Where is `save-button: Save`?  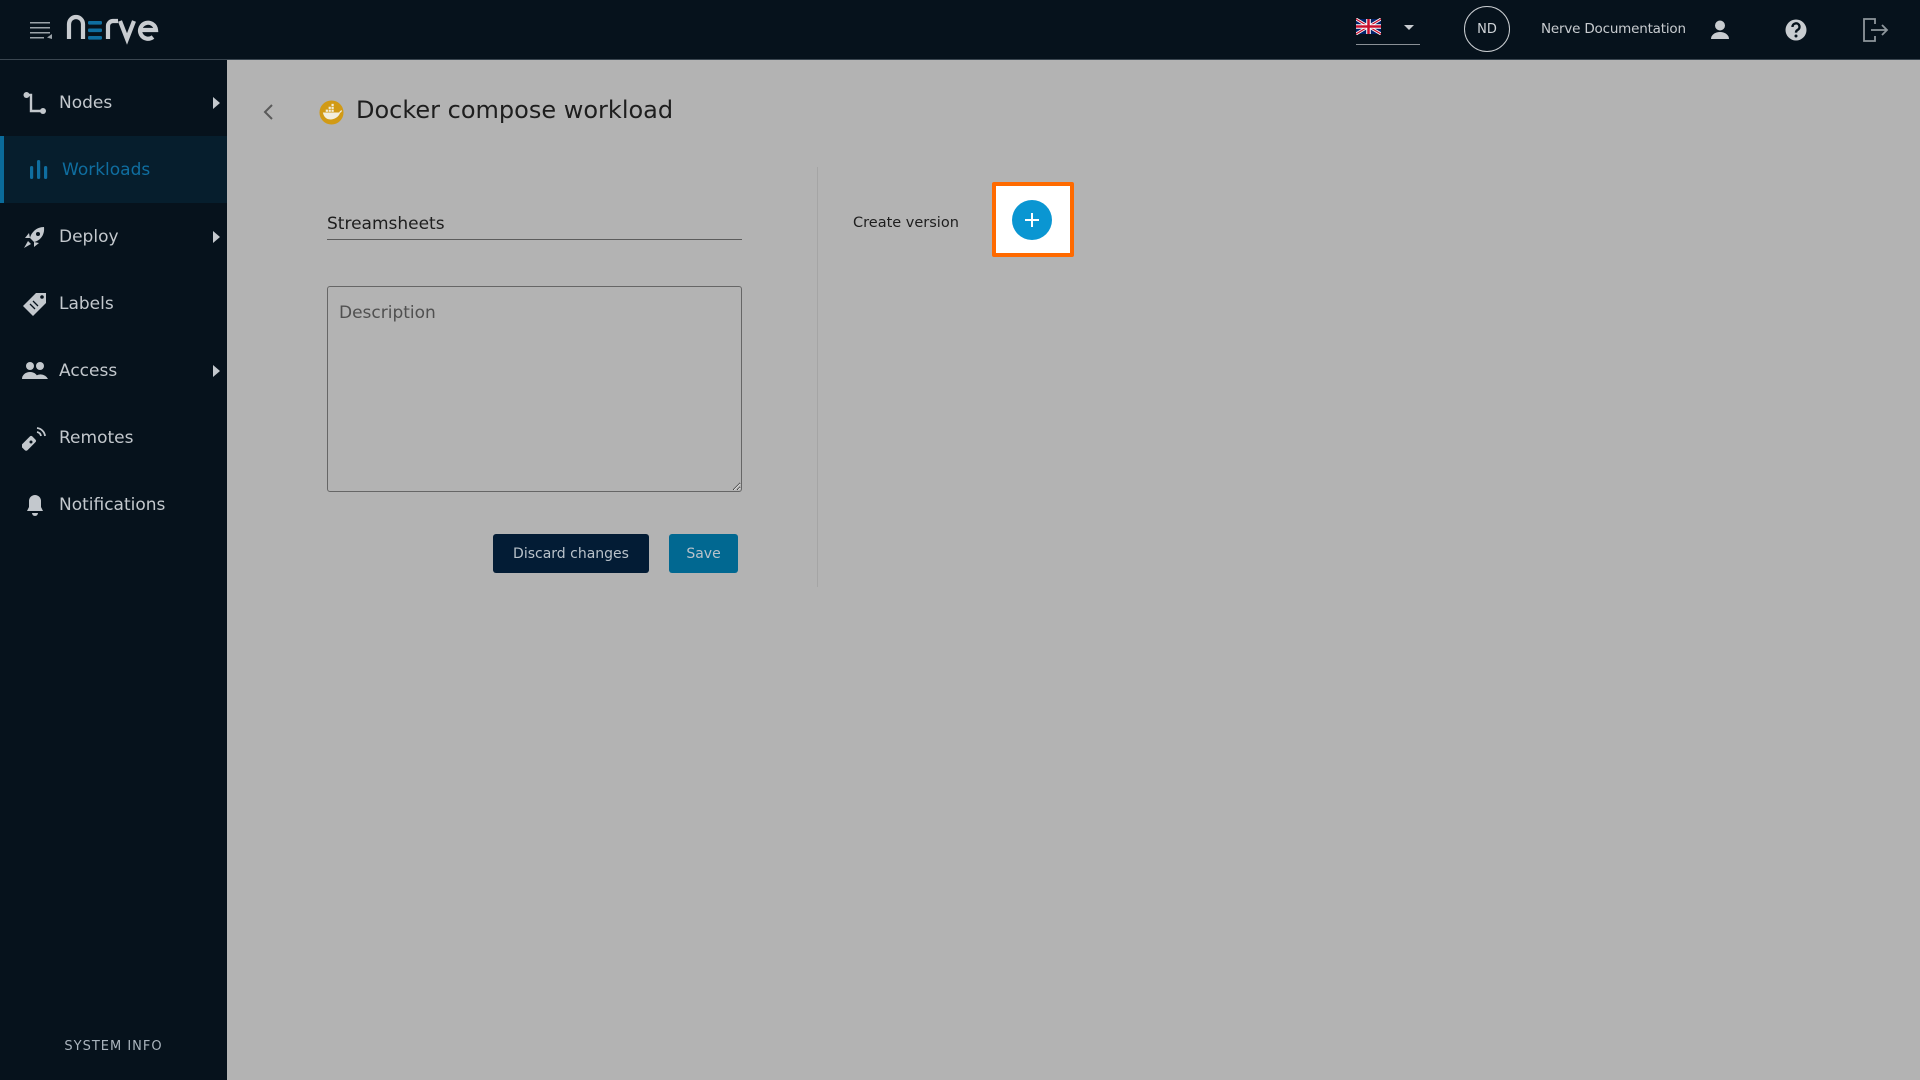
save-button: Save is located at coordinates (703, 553).